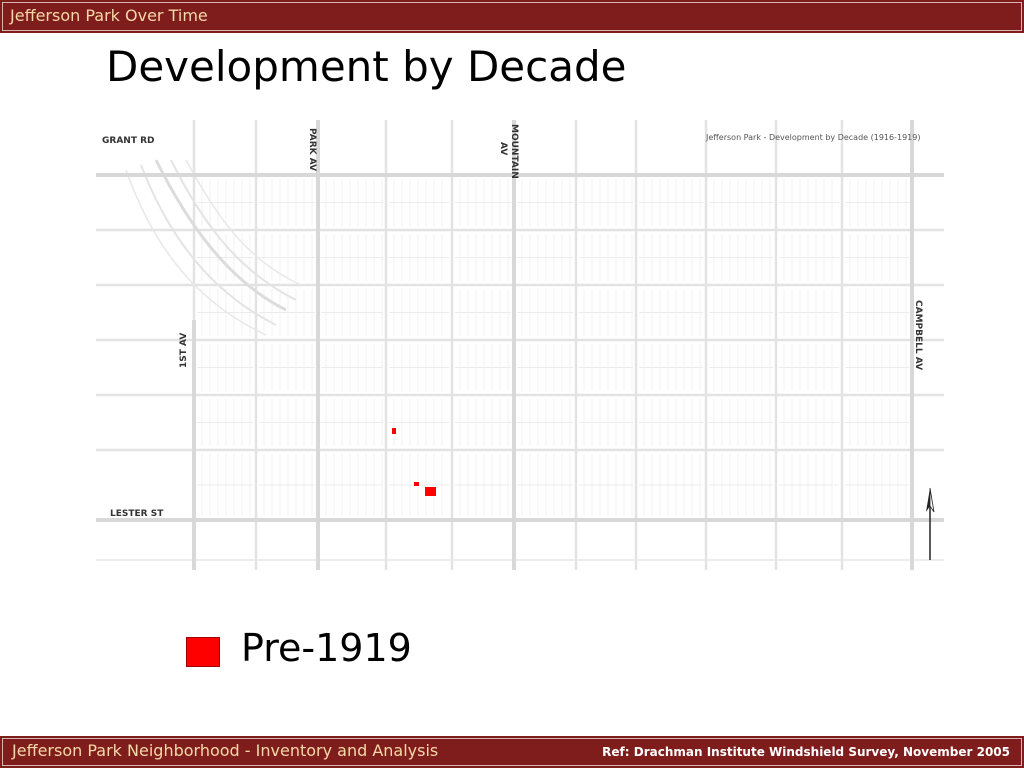 The image size is (1024, 768). Describe the element at coordinates (184, 350) in the screenshot. I see `street-1st-av: 1ST AV` at that location.